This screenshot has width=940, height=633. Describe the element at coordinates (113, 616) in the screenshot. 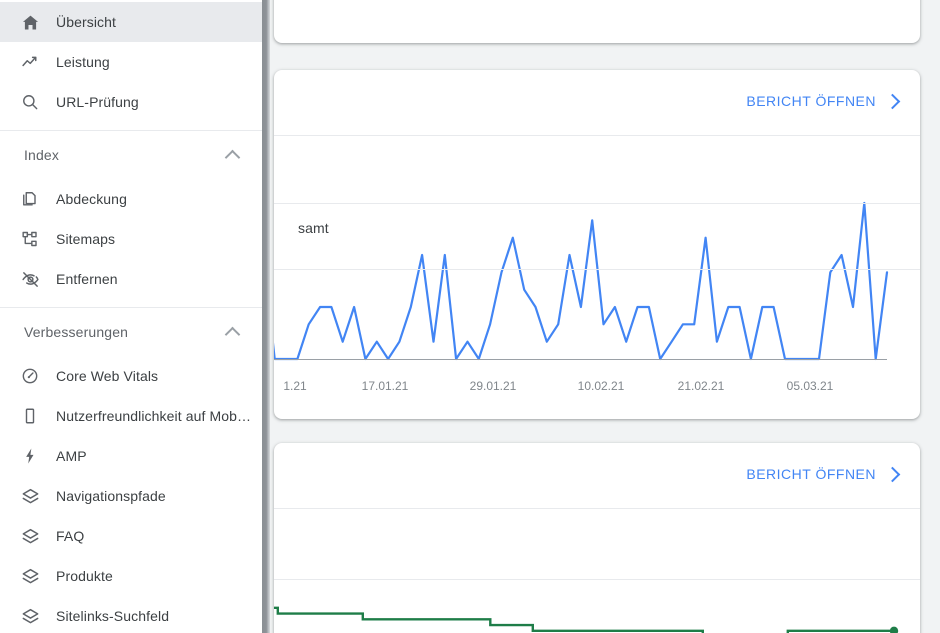

I see `sidebar-item-label: Sitelinks-Suchfeld` at that location.